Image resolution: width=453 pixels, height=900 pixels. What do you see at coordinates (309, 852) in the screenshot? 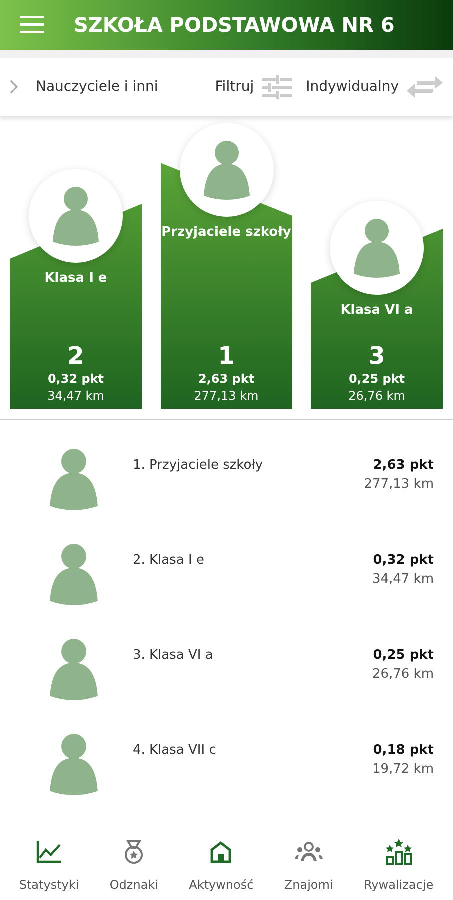
I see `people-icon` at bounding box center [309, 852].